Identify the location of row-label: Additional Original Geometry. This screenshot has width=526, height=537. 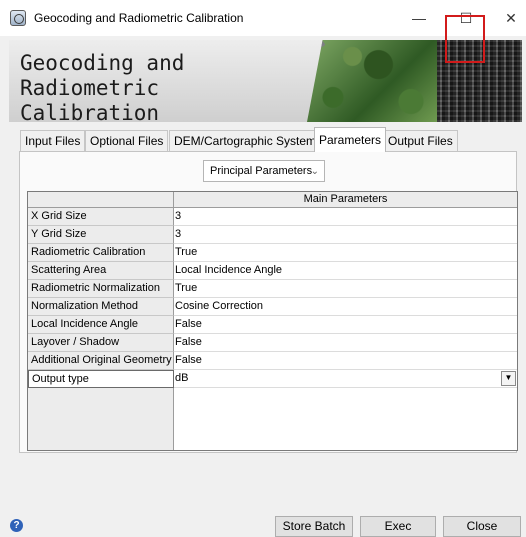
(101, 361).